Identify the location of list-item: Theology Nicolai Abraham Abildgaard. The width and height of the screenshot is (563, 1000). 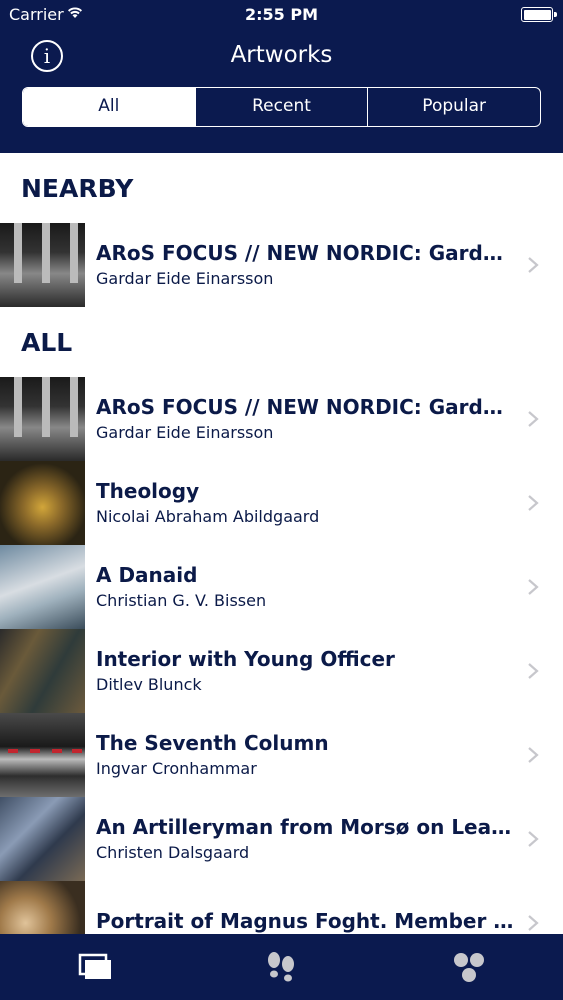
(281, 502).